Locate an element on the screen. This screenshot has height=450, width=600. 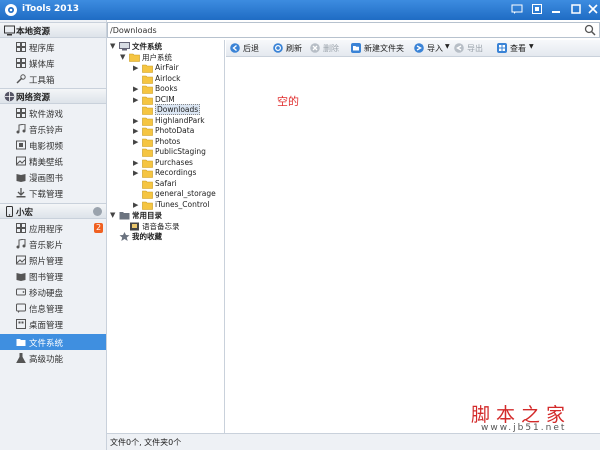
sidebar-item-label: 桌面管理 is located at coordinates (46, 326).